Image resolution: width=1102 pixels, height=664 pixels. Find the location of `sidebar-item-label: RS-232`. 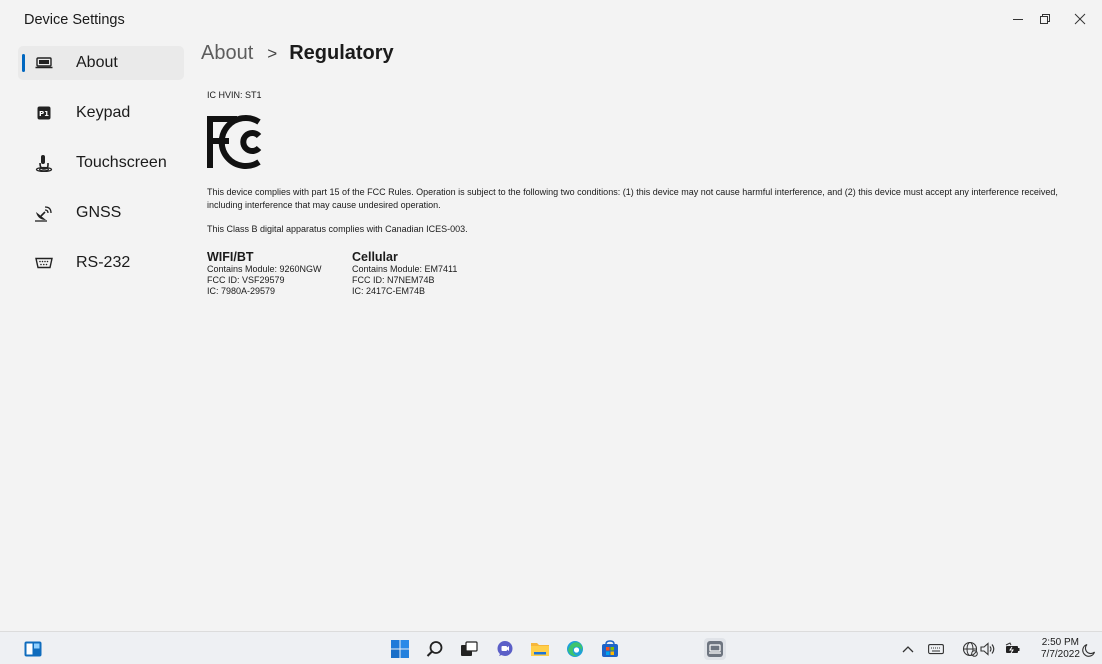

sidebar-item-label: RS-232 is located at coordinates (103, 262).